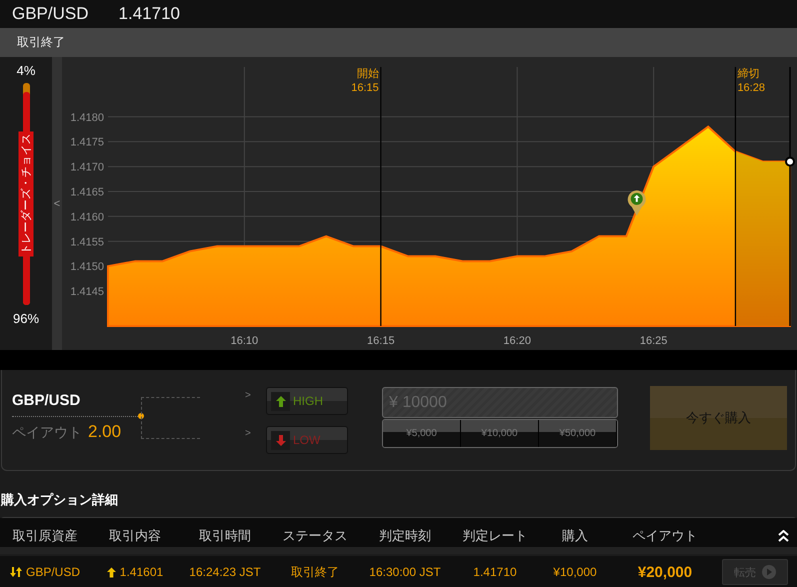 Image resolution: width=797 pixels, height=587 pixels. Describe the element at coordinates (495, 572) in the screenshot. I see `table-cell: 1.41710` at that location.